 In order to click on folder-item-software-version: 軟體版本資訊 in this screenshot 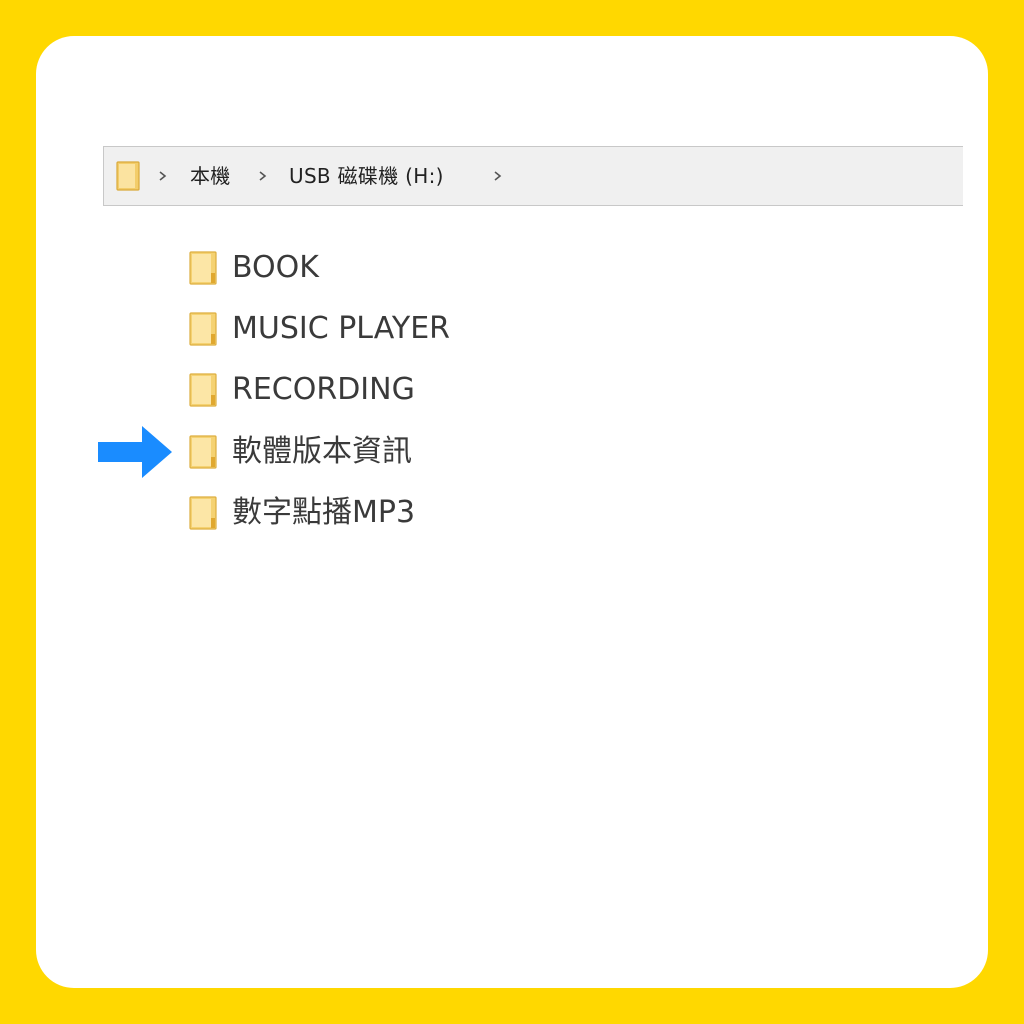, I will do `click(300, 452)`.